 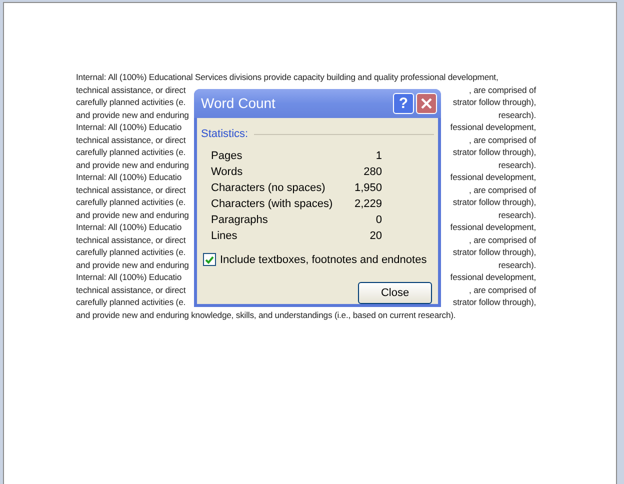 What do you see at coordinates (268, 188) in the screenshot?
I see `stat-label: Characters (no spaces)` at bounding box center [268, 188].